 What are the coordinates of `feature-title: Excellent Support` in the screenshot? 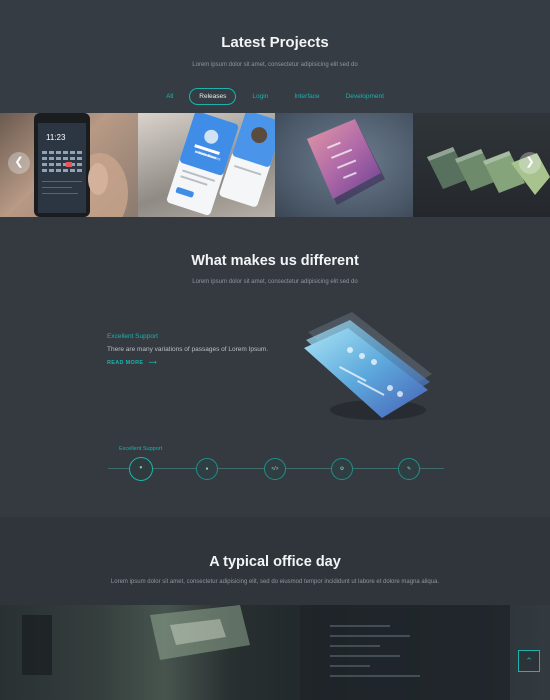 It's located at (132, 336).